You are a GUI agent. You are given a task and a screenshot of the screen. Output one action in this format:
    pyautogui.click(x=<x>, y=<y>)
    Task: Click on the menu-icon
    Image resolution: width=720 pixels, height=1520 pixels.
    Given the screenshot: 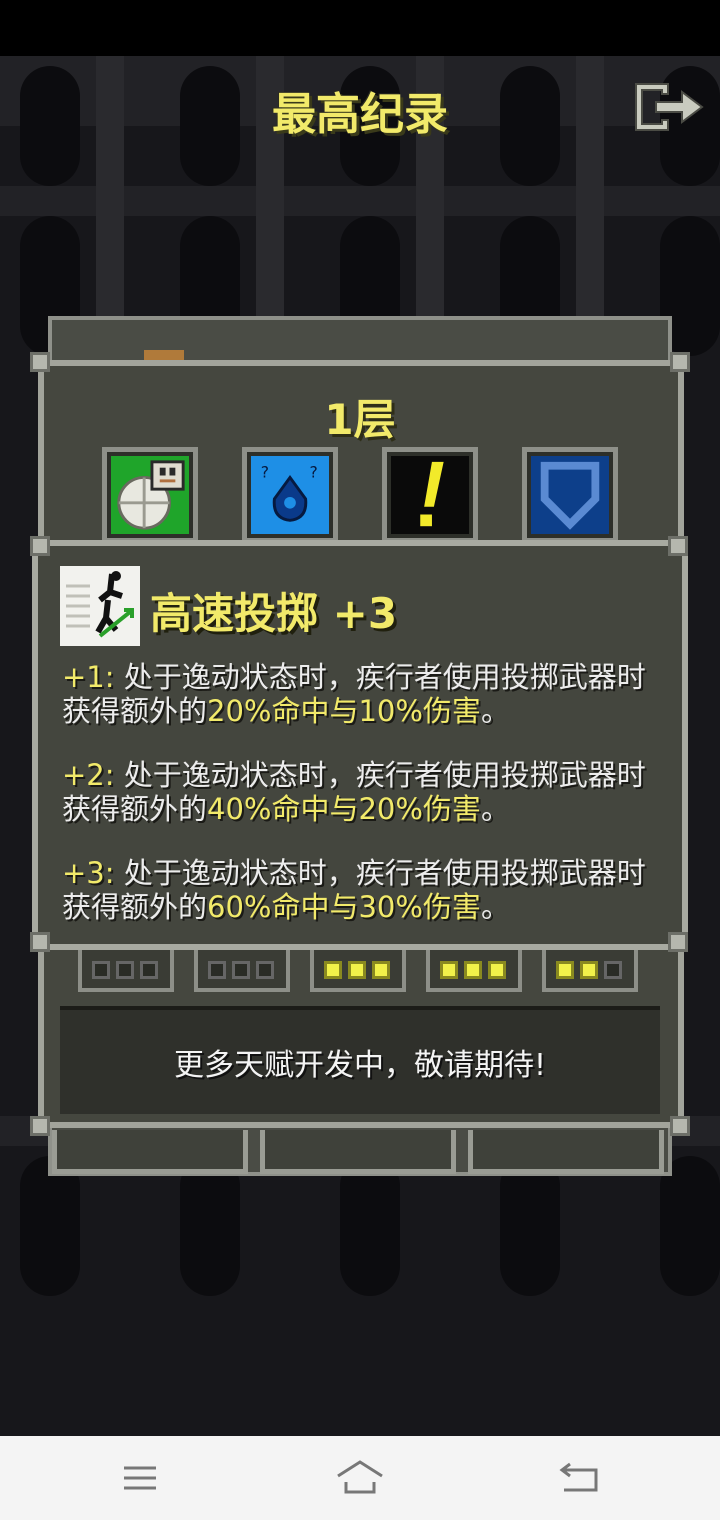 What is the action you would take?
    pyautogui.click(x=140, y=1478)
    